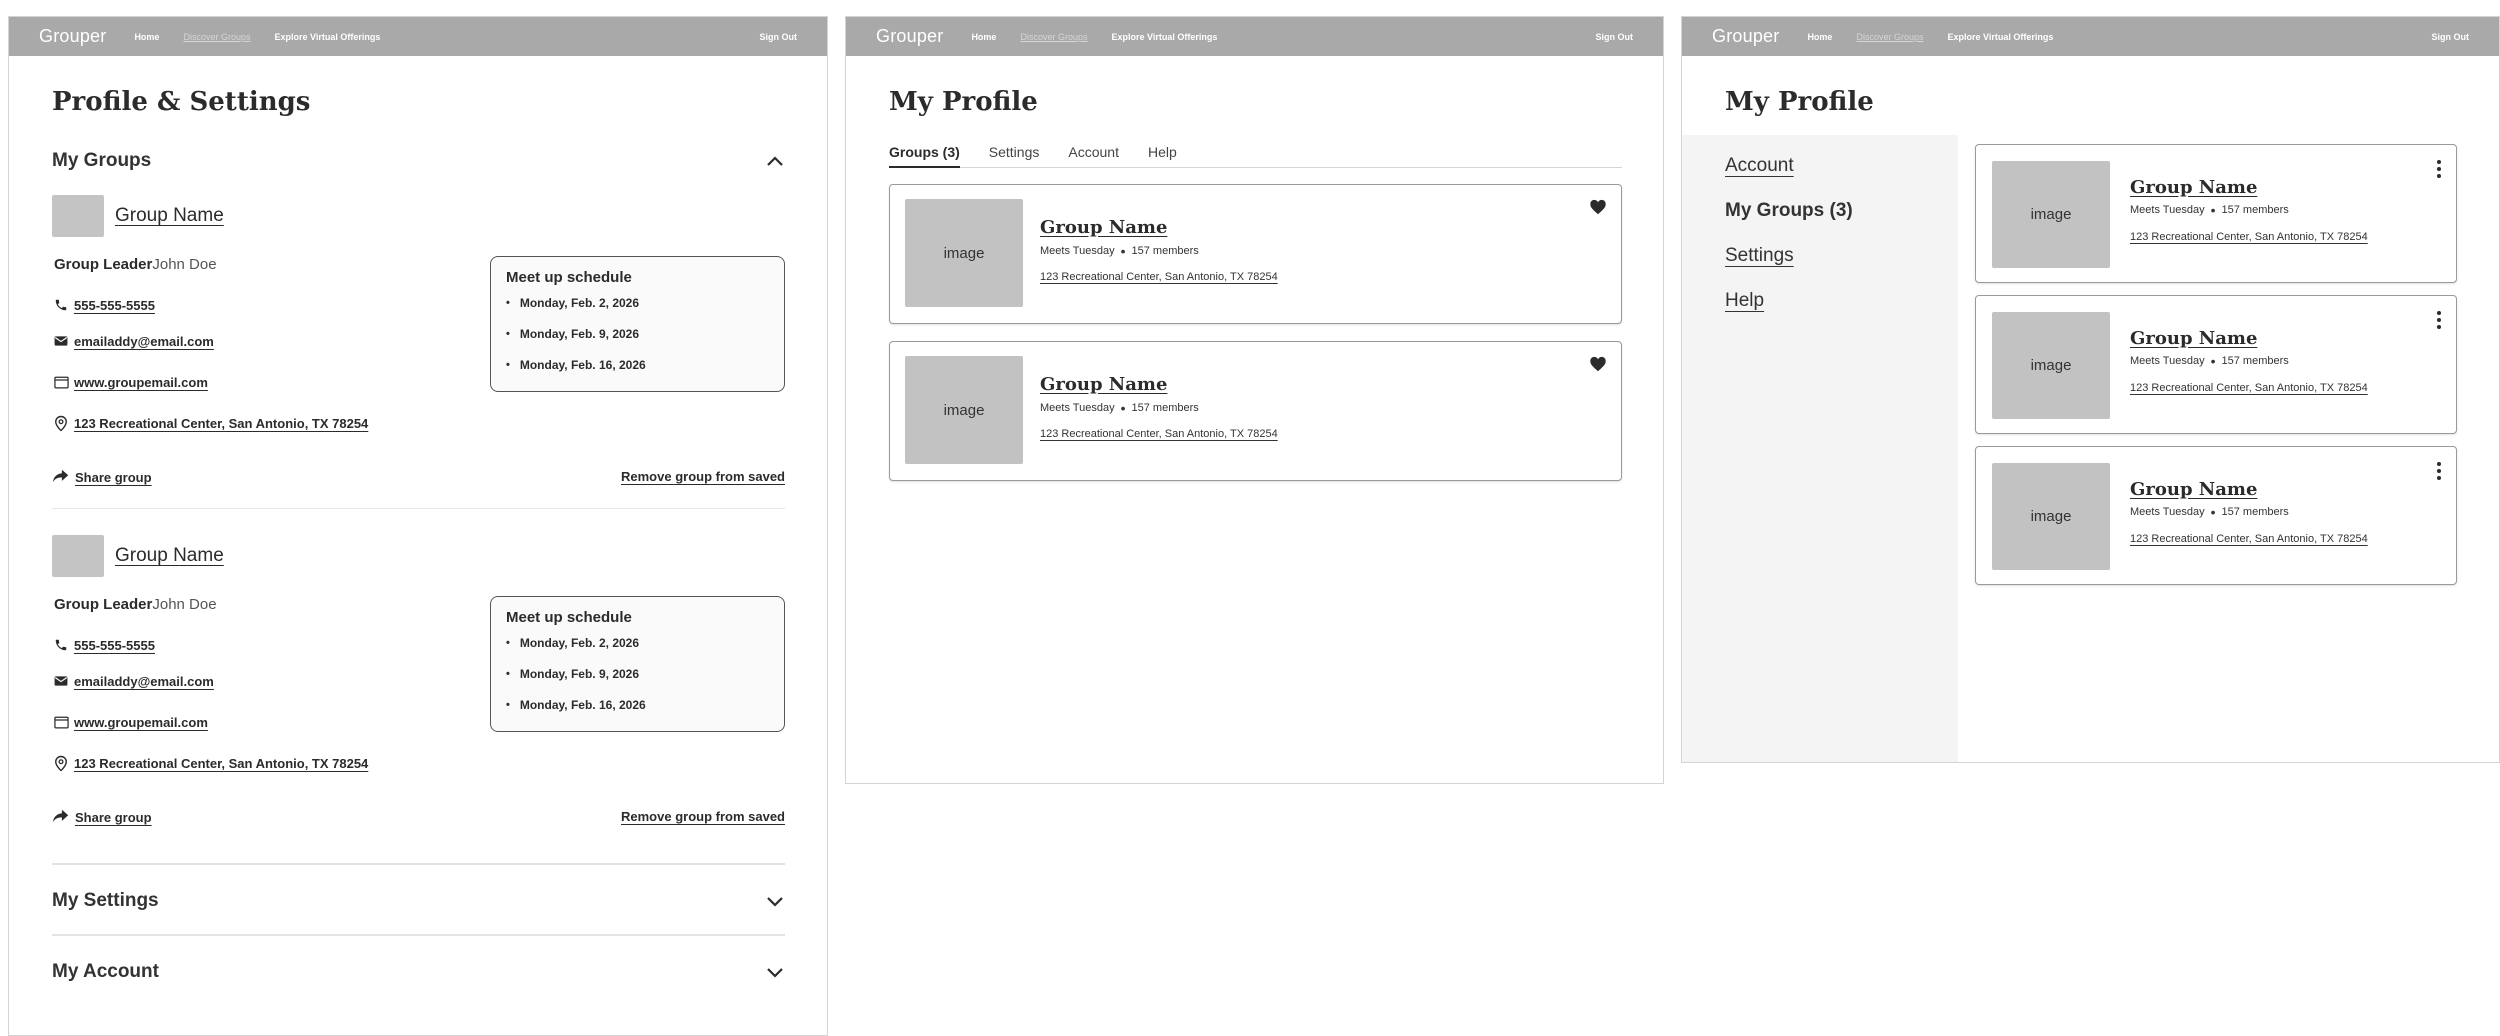  I want to click on sidebar-item-help: Help, so click(1744, 301).